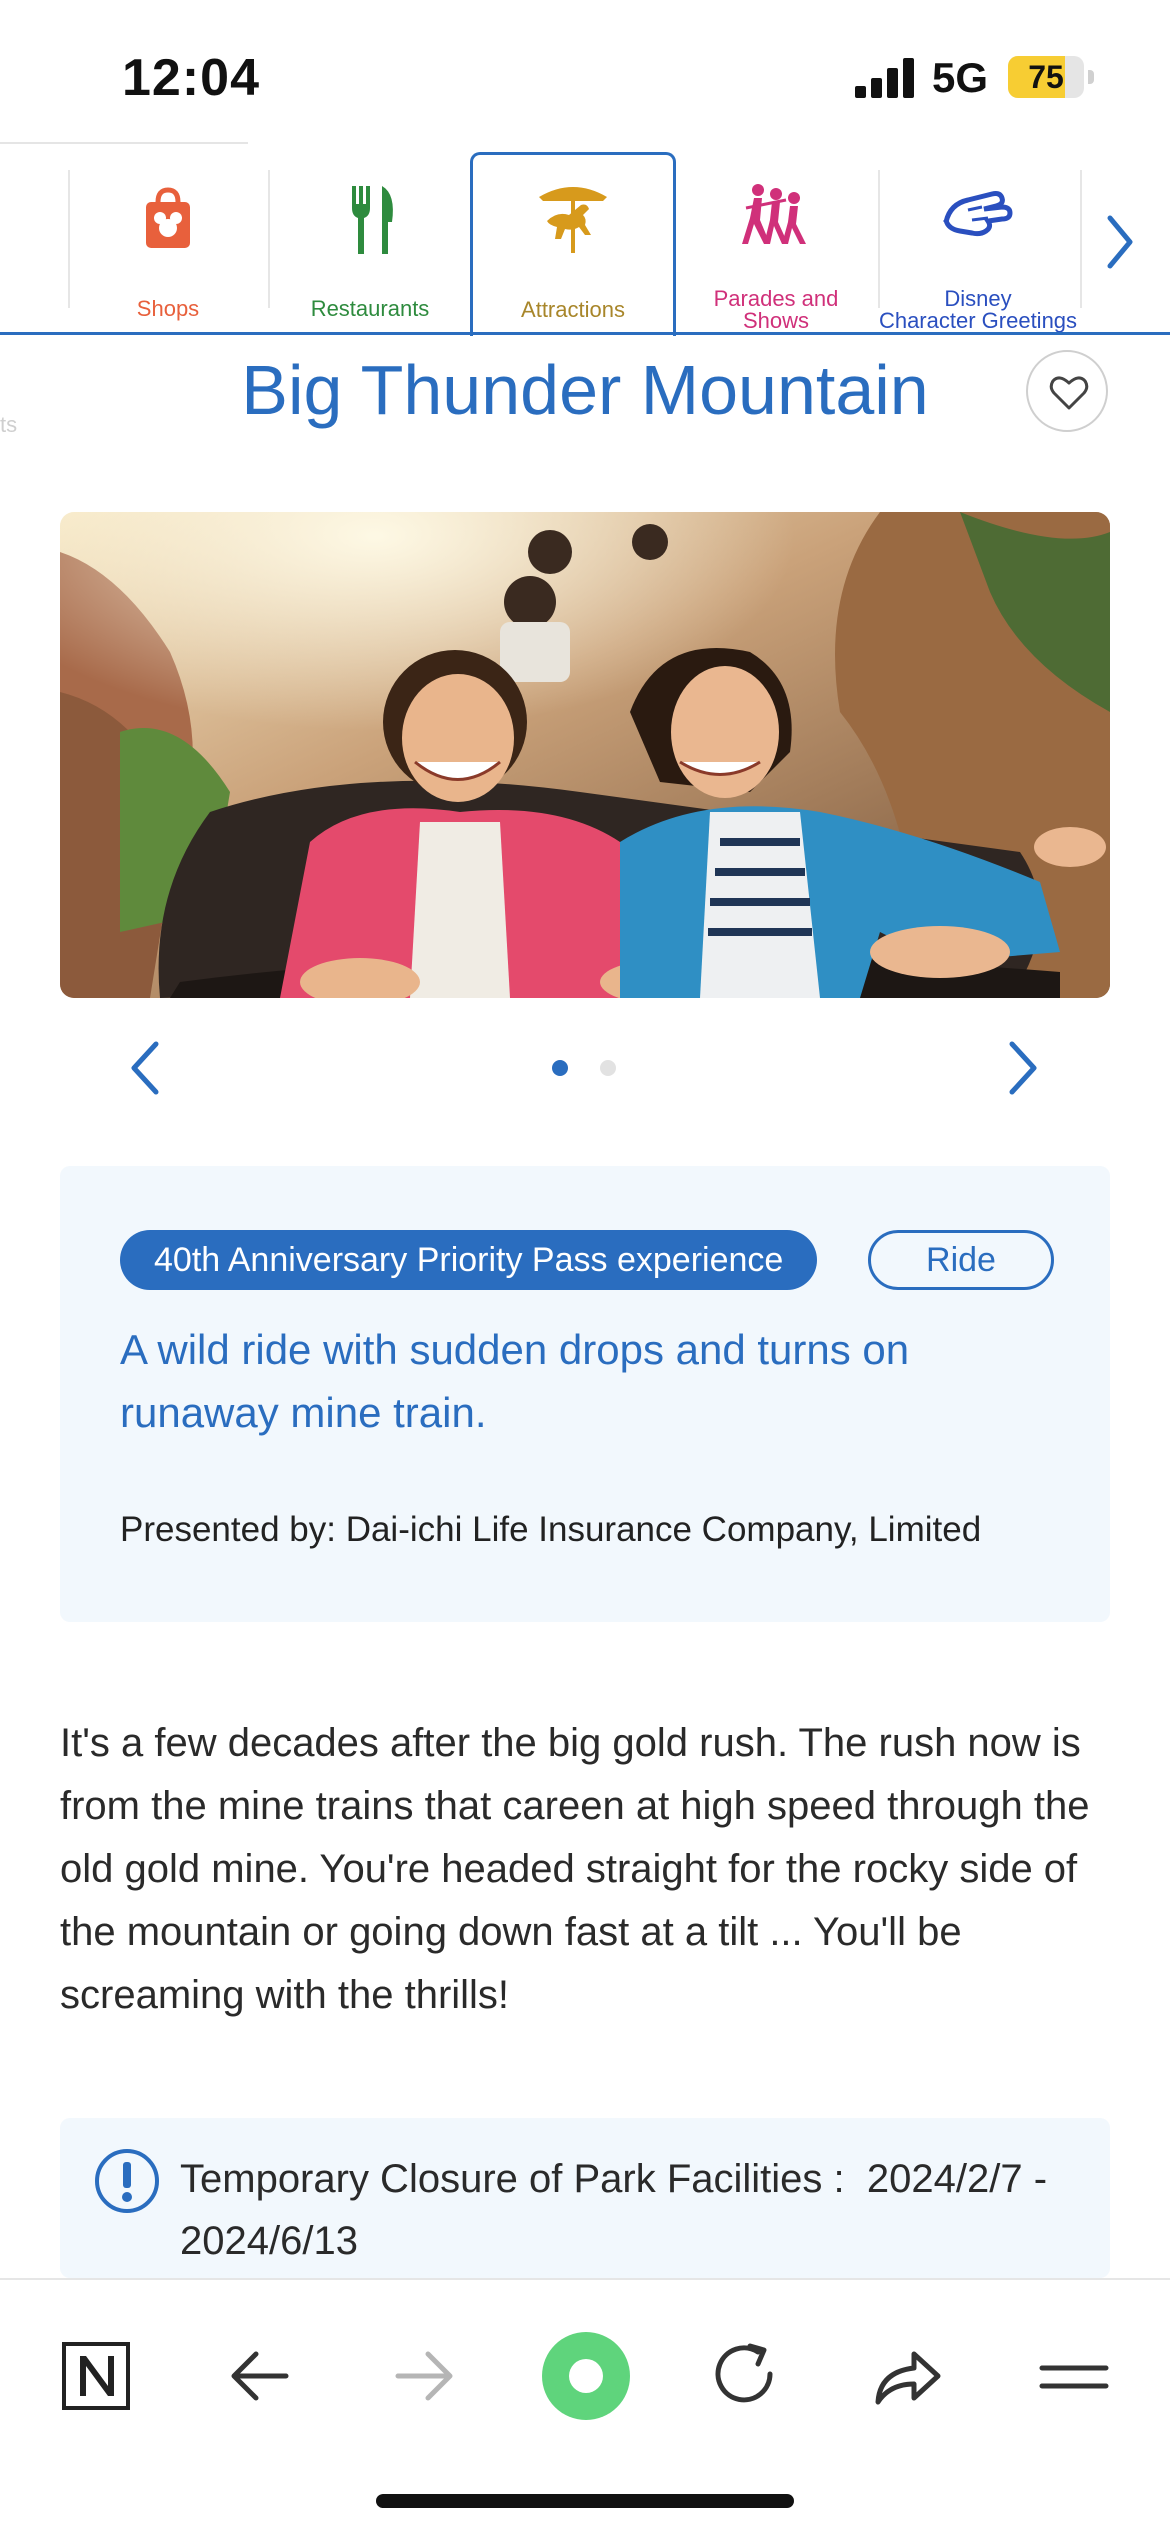 The width and height of the screenshot is (1170, 2534). What do you see at coordinates (746, 2376) in the screenshot?
I see `reload-icon` at bounding box center [746, 2376].